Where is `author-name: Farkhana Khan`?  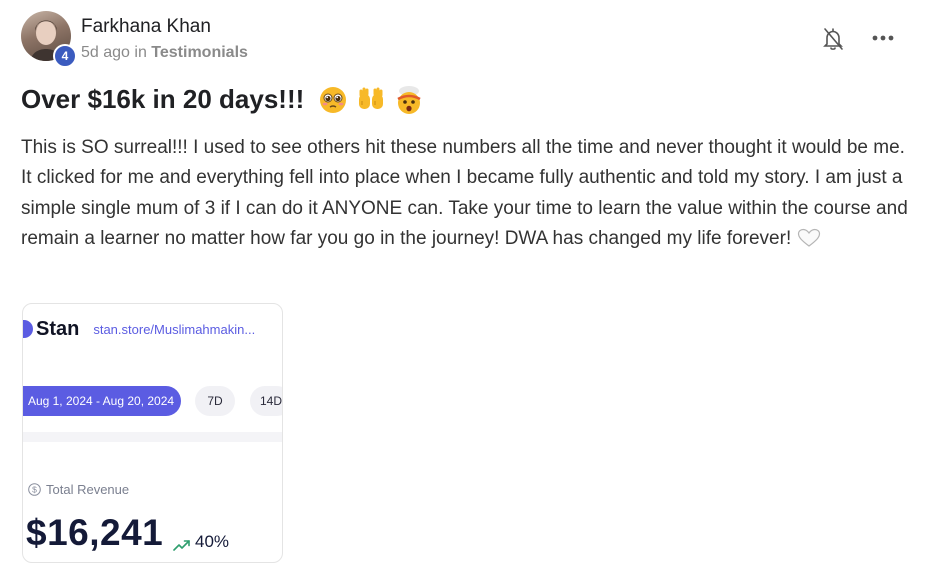 author-name: Farkhana Khan is located at coordinates (146, 27).